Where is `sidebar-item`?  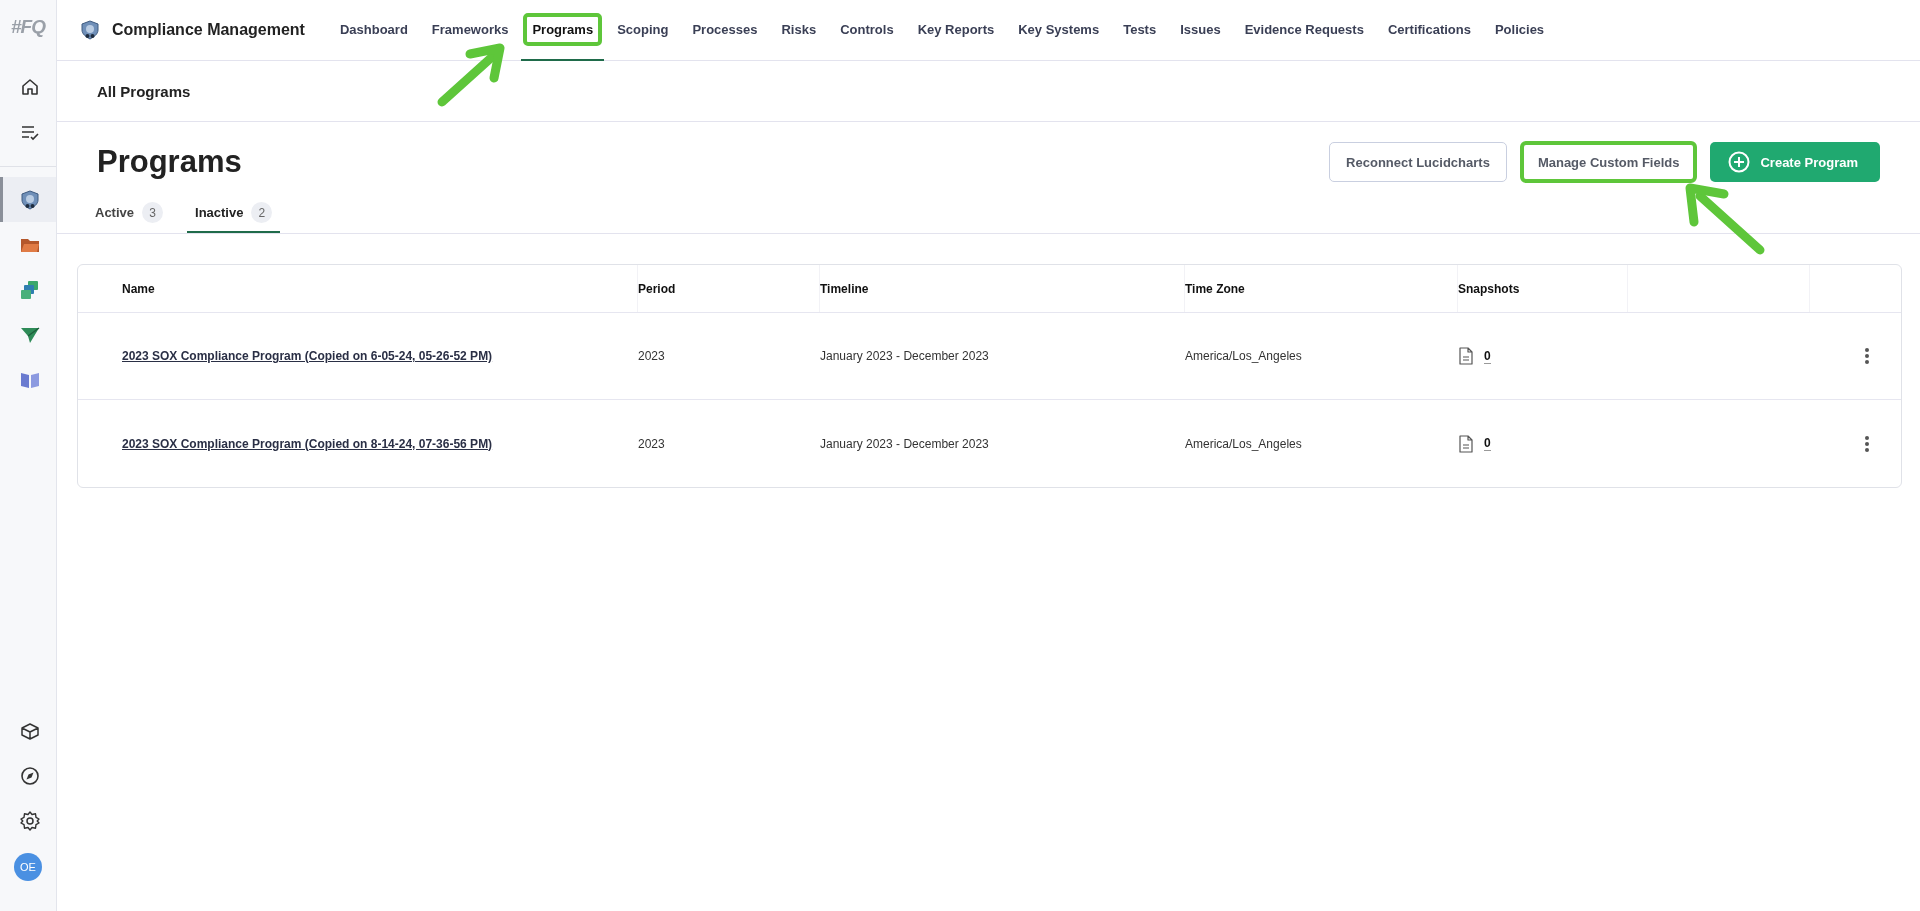 sidebar-item is located at coordinates (28, 199).